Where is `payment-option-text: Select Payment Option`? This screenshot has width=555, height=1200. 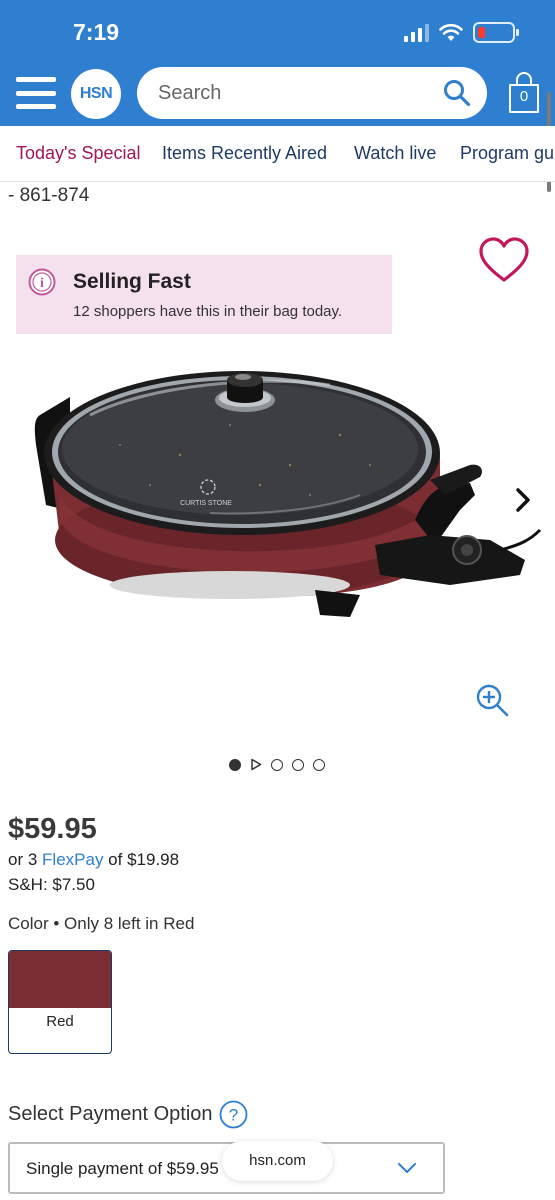
payment-option-text: Select Payment Option is located at coordinates (110, 1114).